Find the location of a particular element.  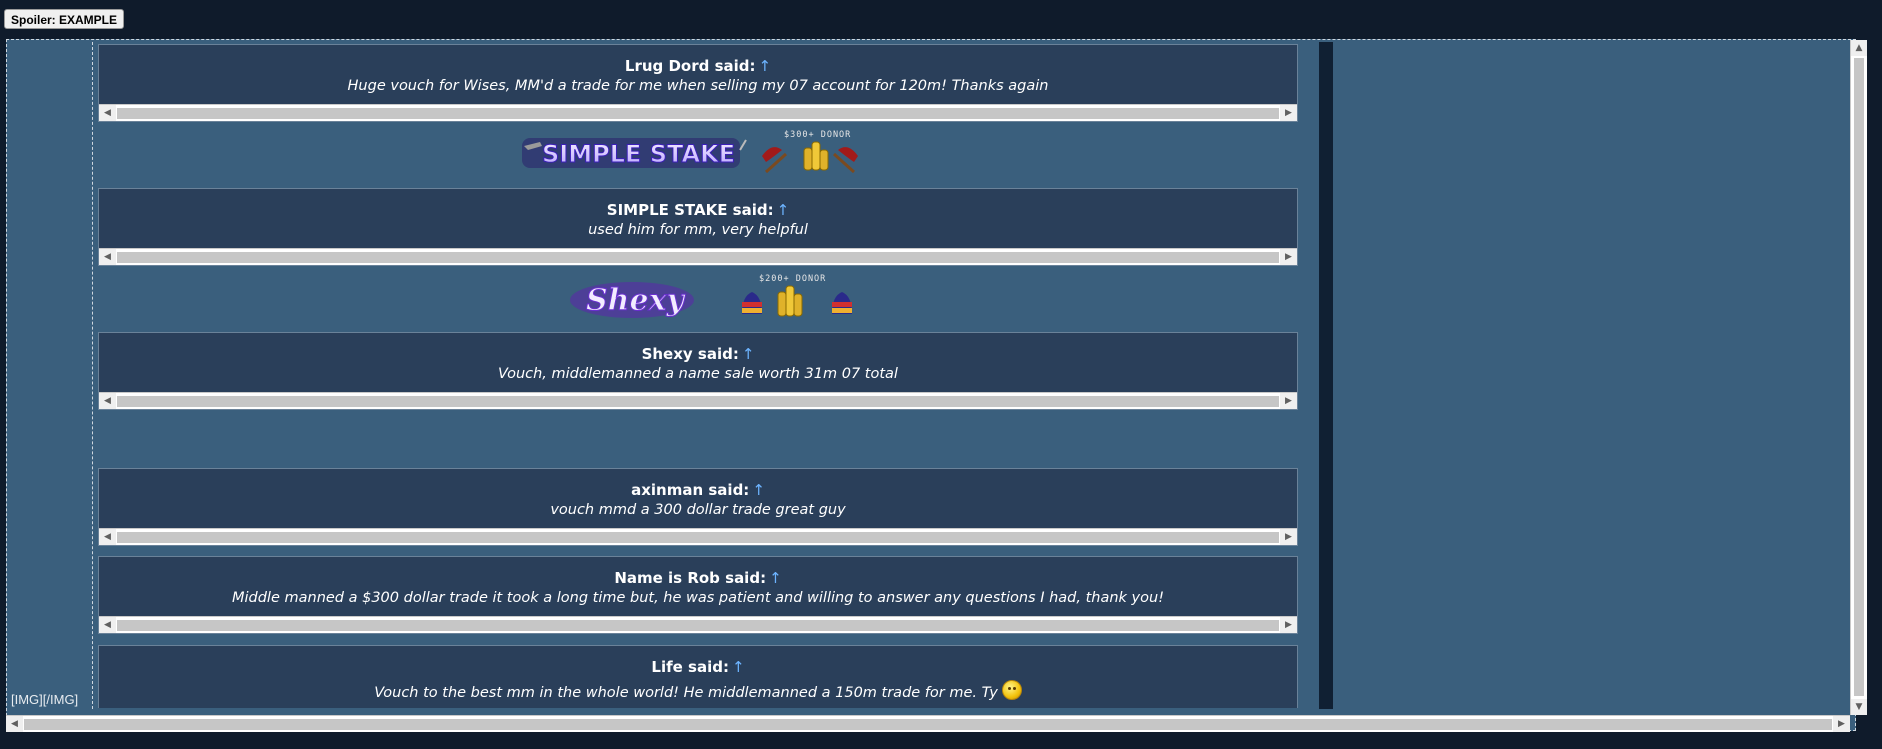

svg-text: Shexy is located at coordinates (636, 300).